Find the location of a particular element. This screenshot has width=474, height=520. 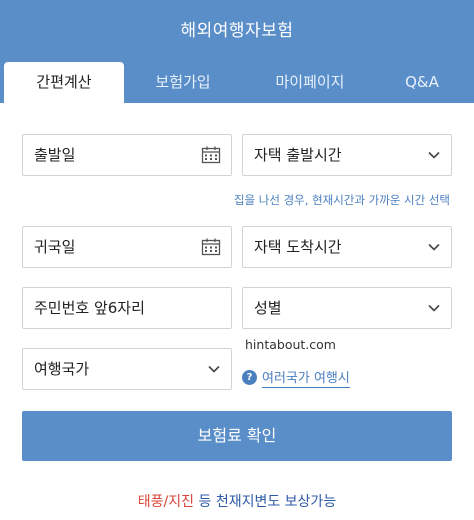

departure-time-select: 자택 출발시간 is located at coordinates (347, 155).